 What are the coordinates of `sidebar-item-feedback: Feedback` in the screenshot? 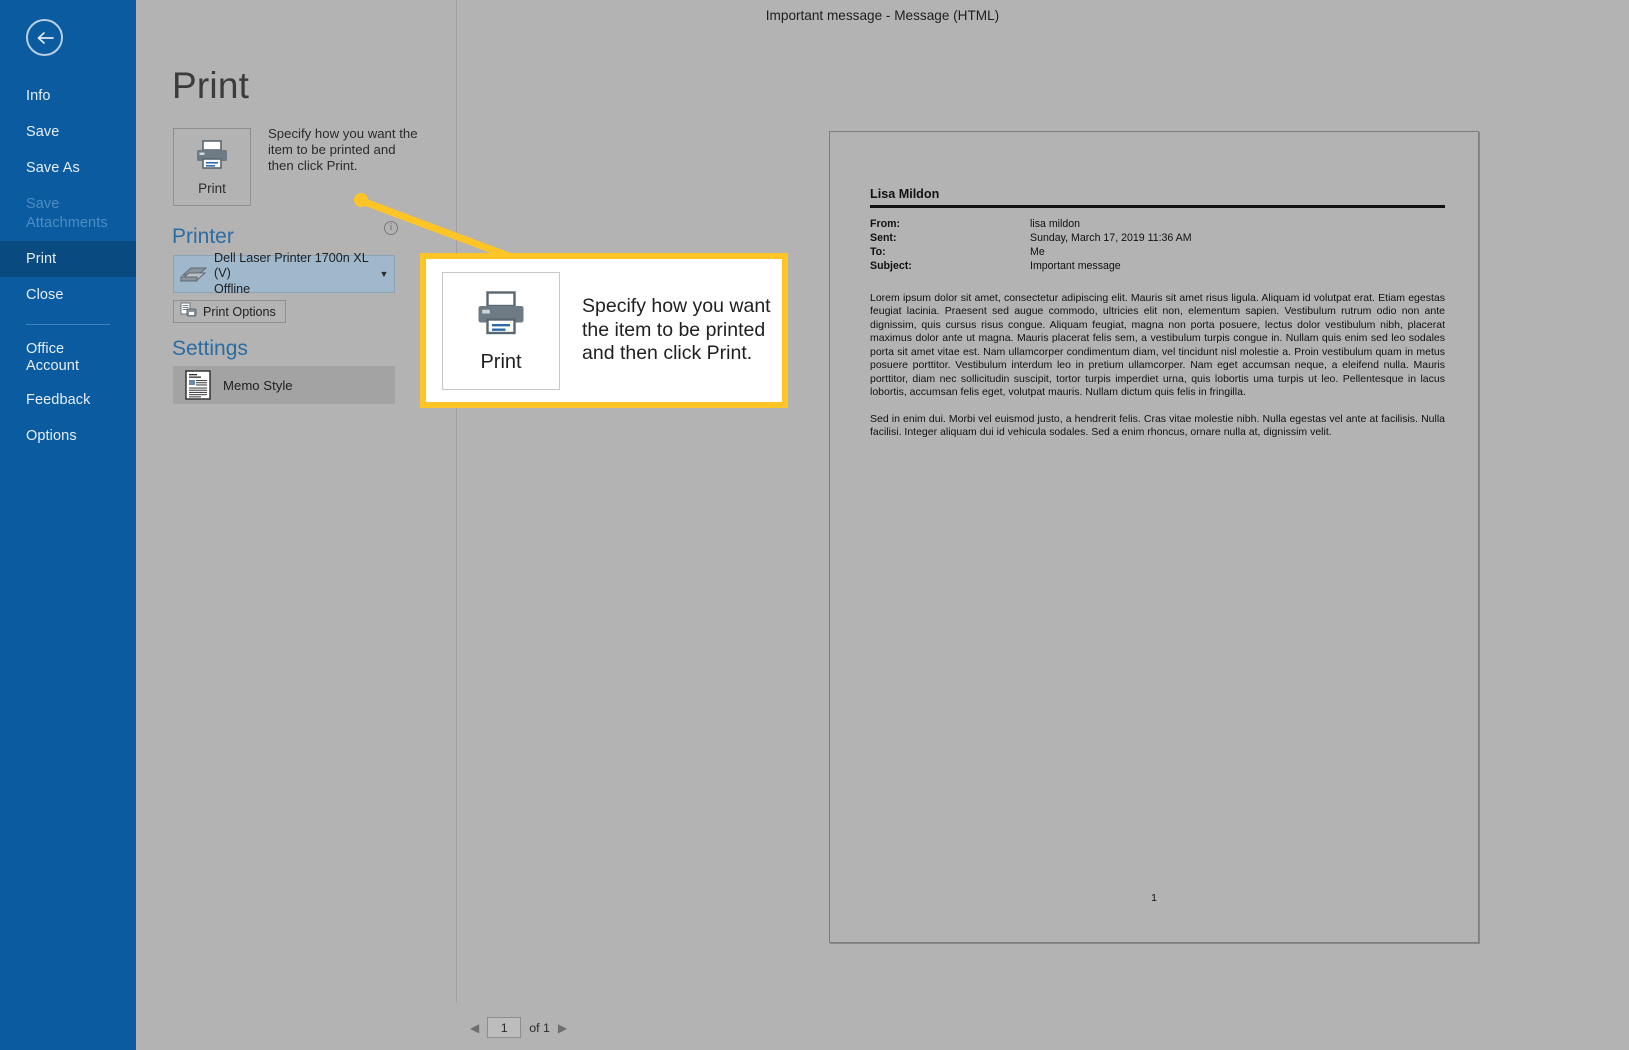 It's located at (68, 400).